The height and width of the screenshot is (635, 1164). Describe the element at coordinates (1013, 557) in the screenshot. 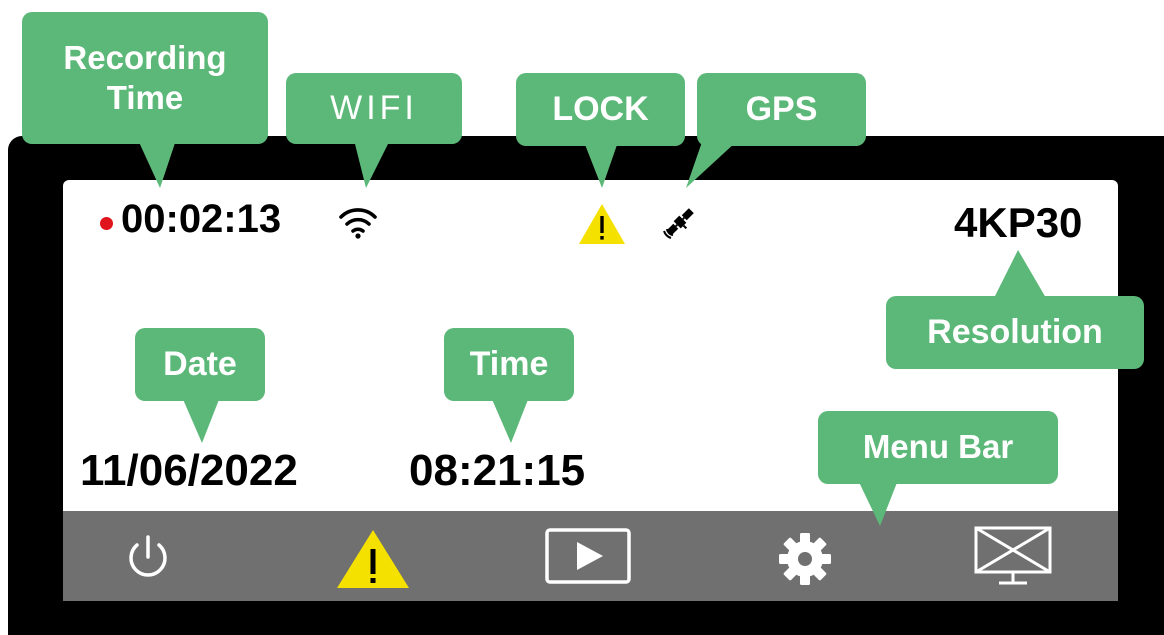

I see `screen-off-icon` at that location.